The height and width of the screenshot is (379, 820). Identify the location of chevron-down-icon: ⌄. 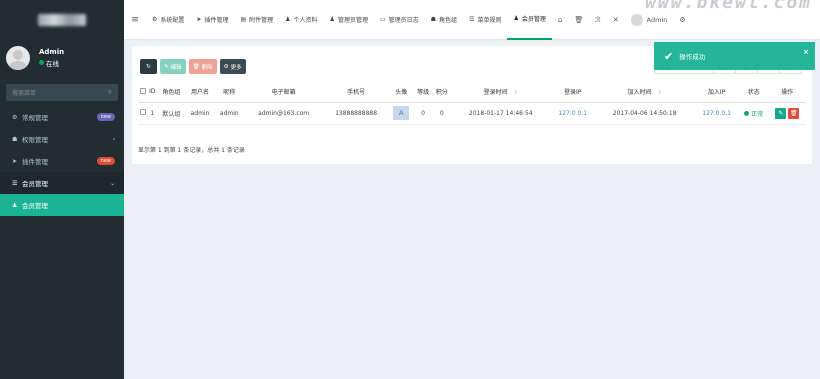
(112, 183).